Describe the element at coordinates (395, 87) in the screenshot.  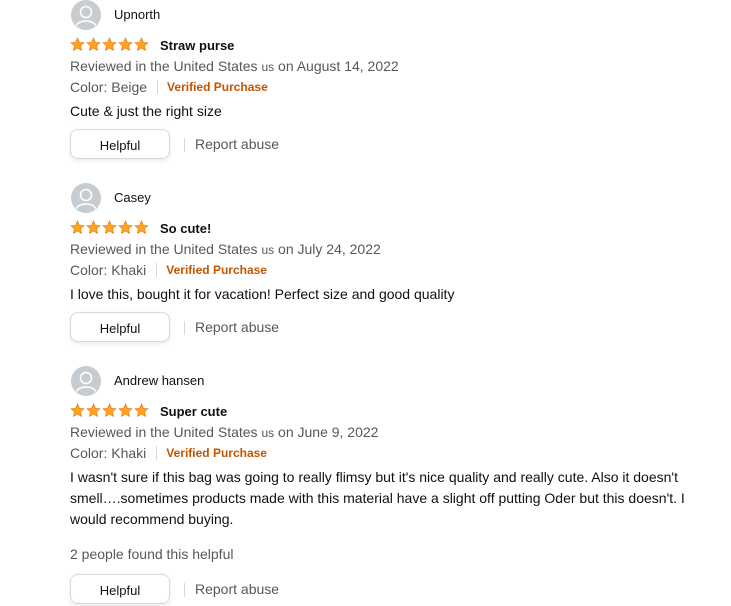
I see `variant-row: Color: Beige Verified Purchase` at that location.